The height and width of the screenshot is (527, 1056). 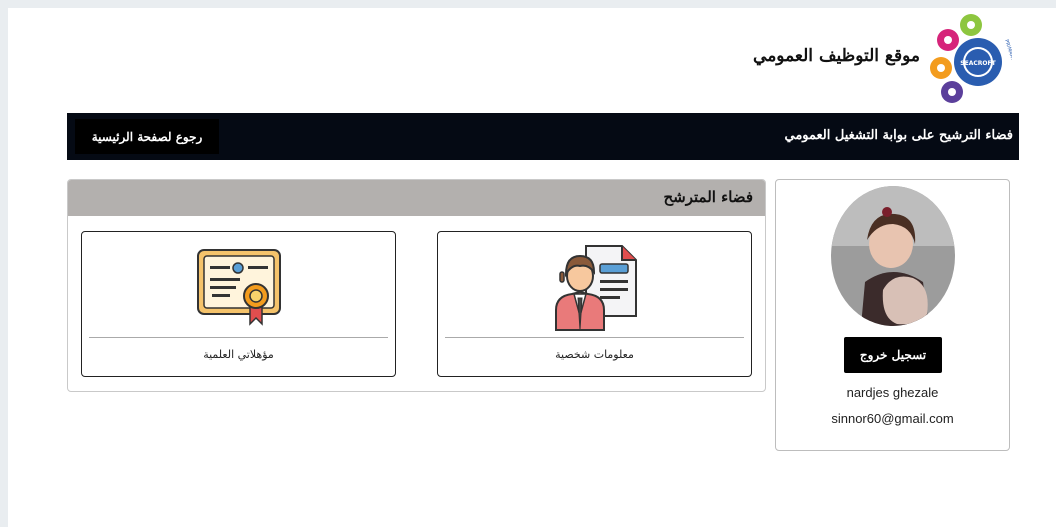 What do you see at coordinates (898, 135) in the screenshot?
I see `navbar-title: فضاء الترشيح على بوابة التشغيل العمومي` at bounding box center [898, 135].